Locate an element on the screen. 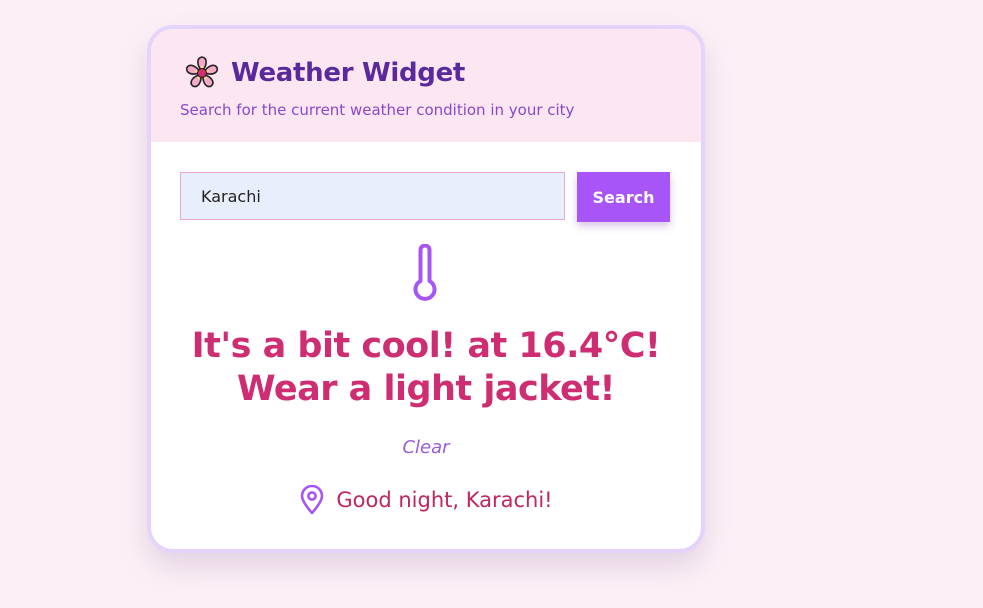 This screenshot has width=983, height=608. location-greeting-row: Good night, Karachi! is located at coordinates (426, 500).